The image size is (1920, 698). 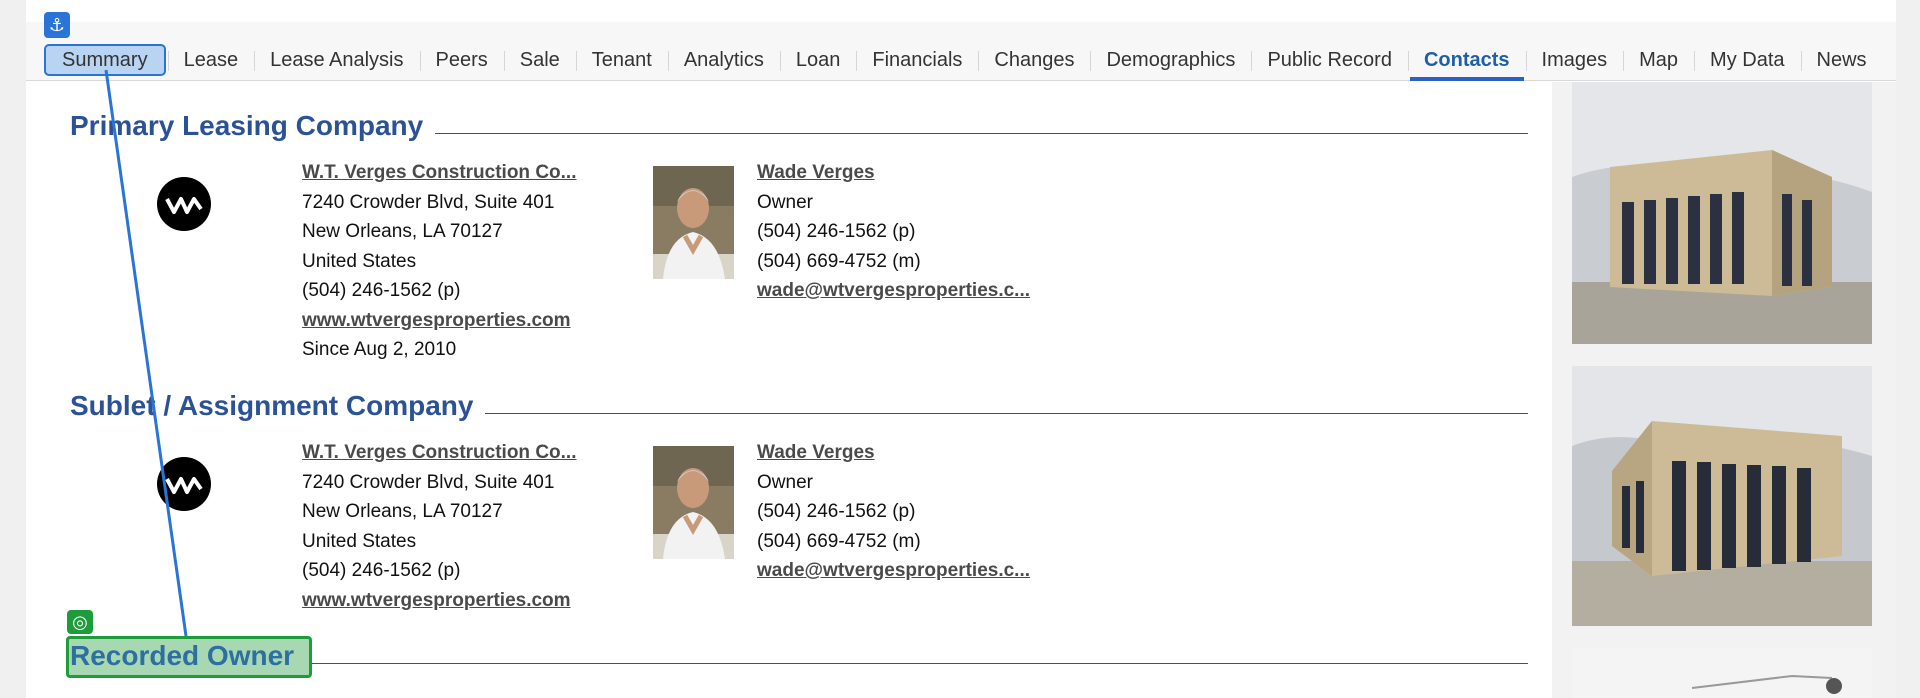 I want to click on tab-lease: Lease, so click(x=211, y=60).